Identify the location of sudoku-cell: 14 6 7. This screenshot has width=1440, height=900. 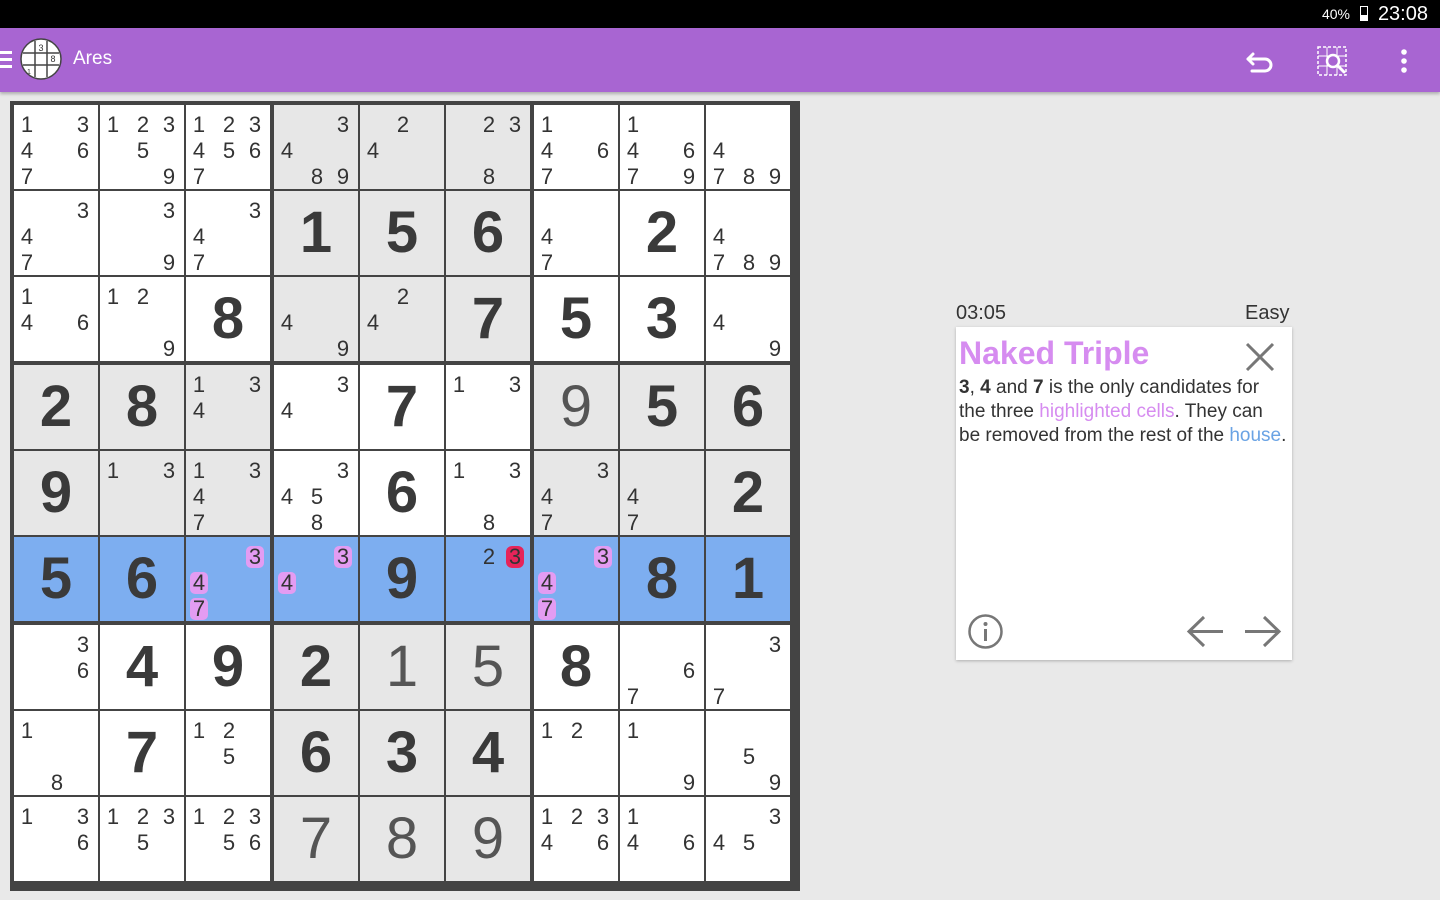
(576, 147).